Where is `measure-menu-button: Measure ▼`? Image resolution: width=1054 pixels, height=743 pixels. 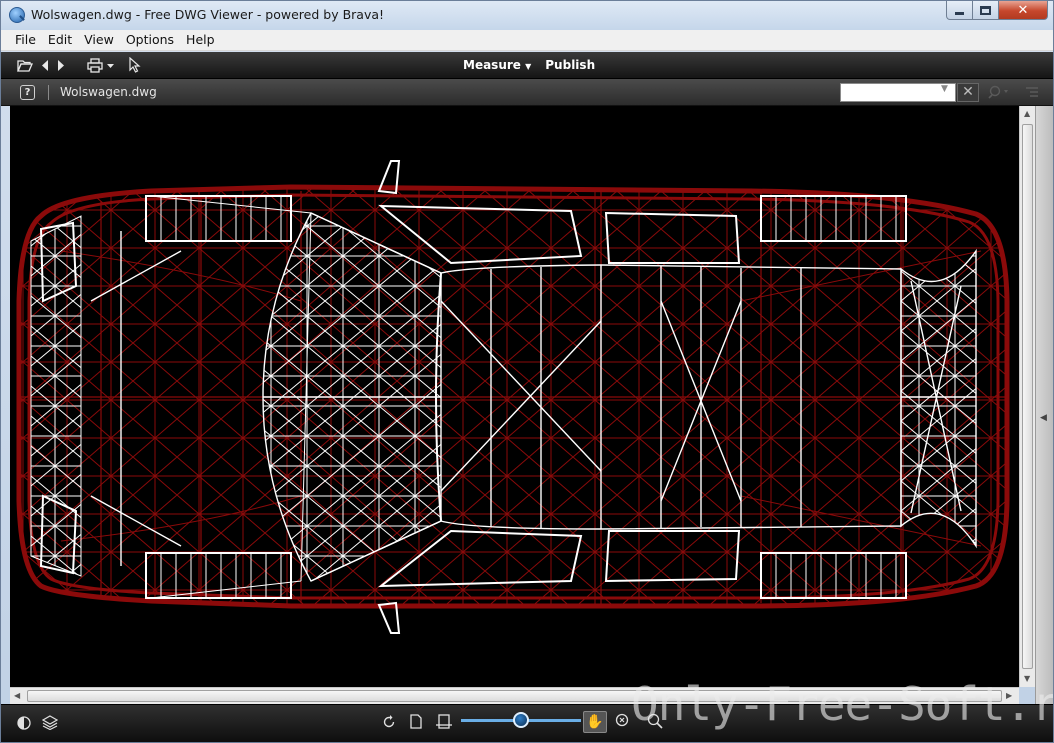
measure-menu-button: Measure ▼ is located at coordinates (497, 65).